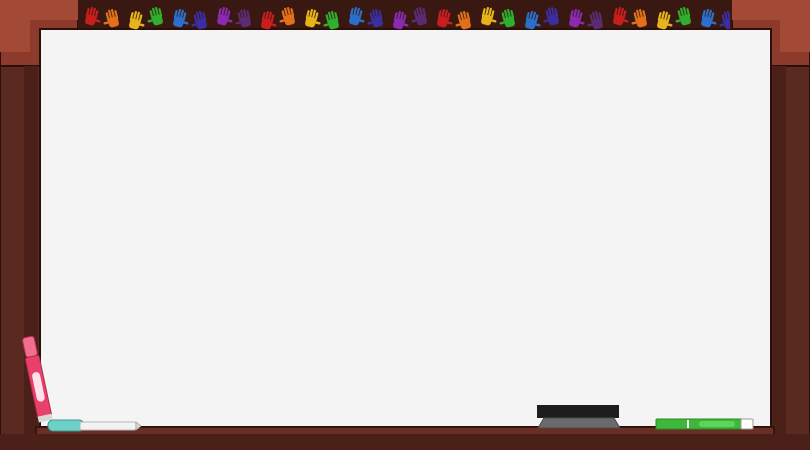  I want to click on white-marker-icon, so click(94, 425).